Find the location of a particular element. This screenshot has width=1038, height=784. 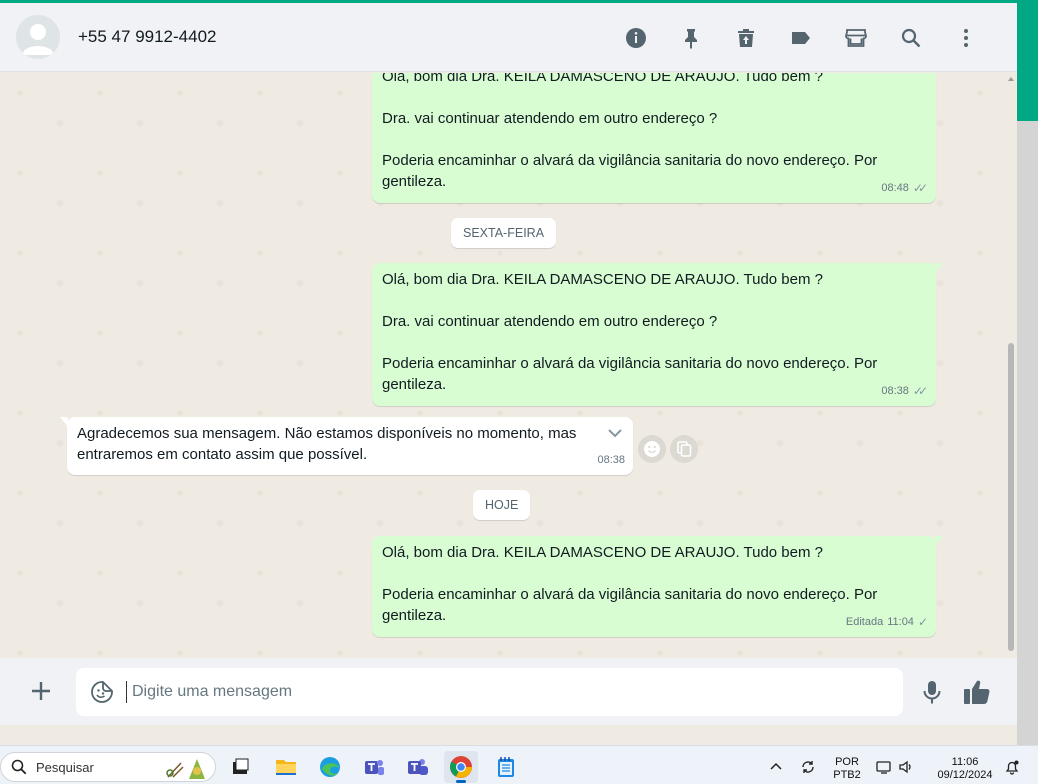

taskbar-app-notepad is located at coordinates (506, 767).